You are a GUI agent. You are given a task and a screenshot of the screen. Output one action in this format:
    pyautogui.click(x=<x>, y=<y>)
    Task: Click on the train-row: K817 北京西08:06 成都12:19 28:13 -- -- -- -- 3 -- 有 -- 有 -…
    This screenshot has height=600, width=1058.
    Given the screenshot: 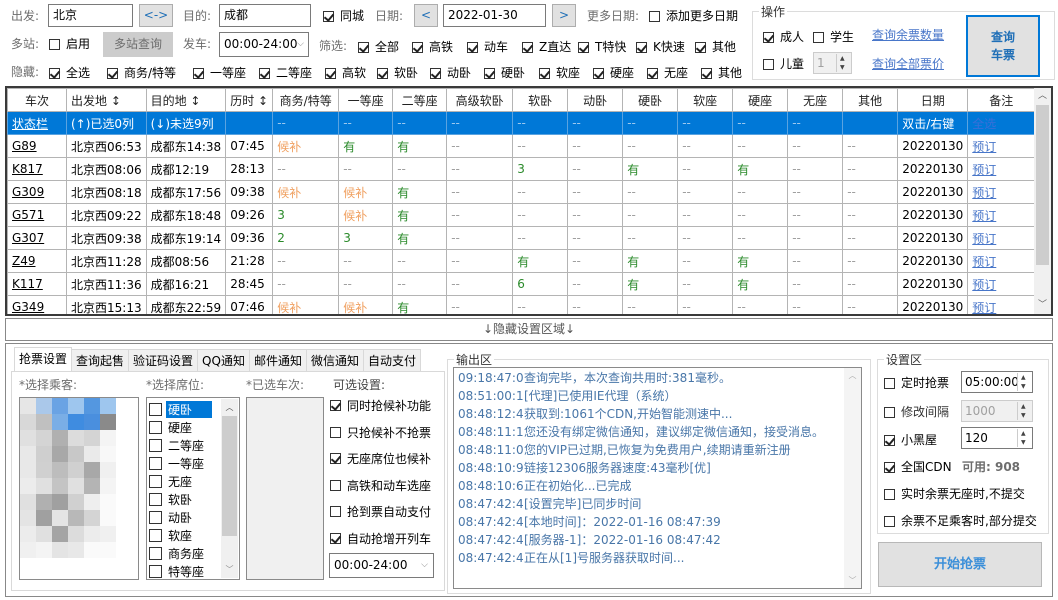 What is the action you would take?
    pyautogui.click(x=521, y=169)
    